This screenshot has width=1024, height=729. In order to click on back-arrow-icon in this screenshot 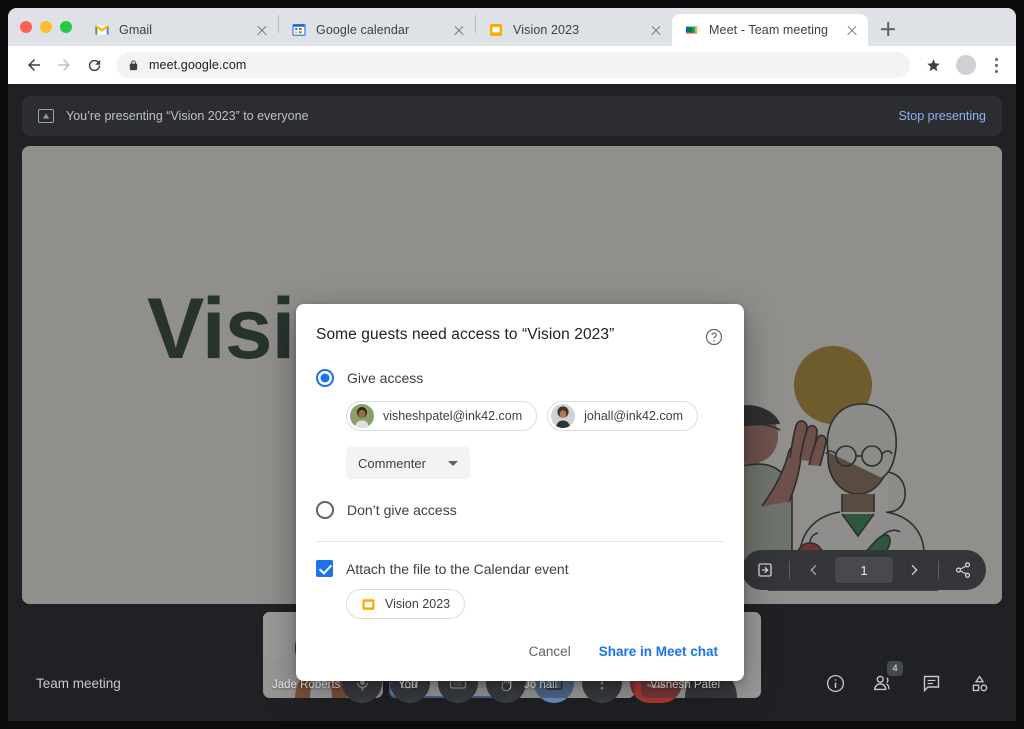, I will do `click(34, 65)`.